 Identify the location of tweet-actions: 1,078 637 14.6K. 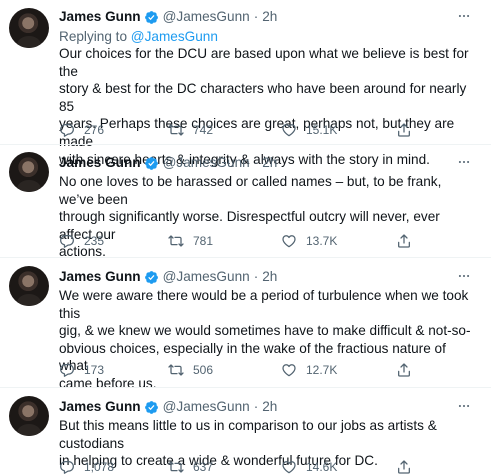
(259, 467).